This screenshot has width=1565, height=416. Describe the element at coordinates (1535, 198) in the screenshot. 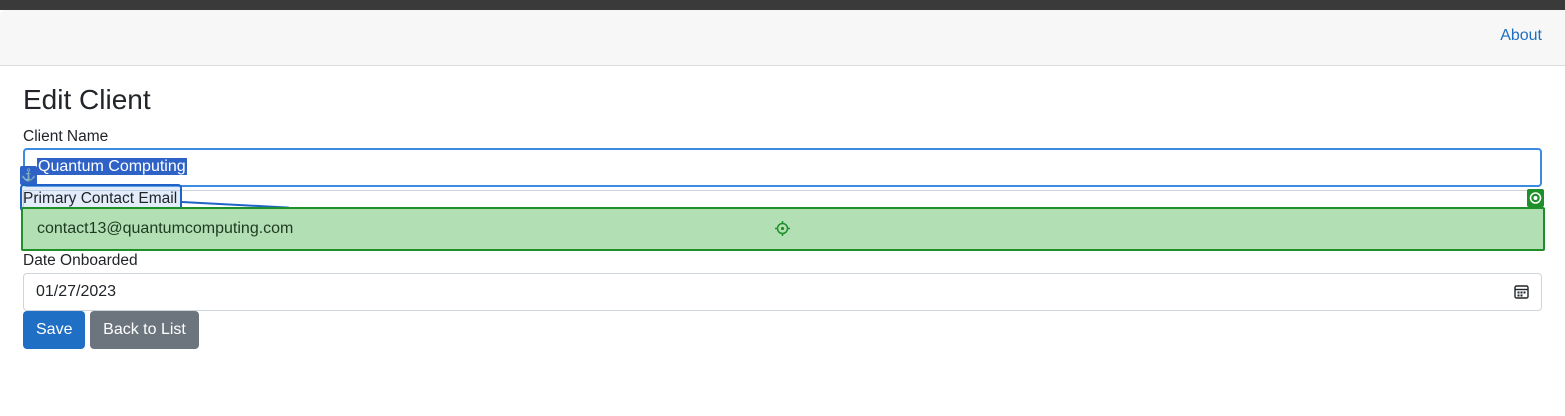

I see `target-badge-icon` at that location.